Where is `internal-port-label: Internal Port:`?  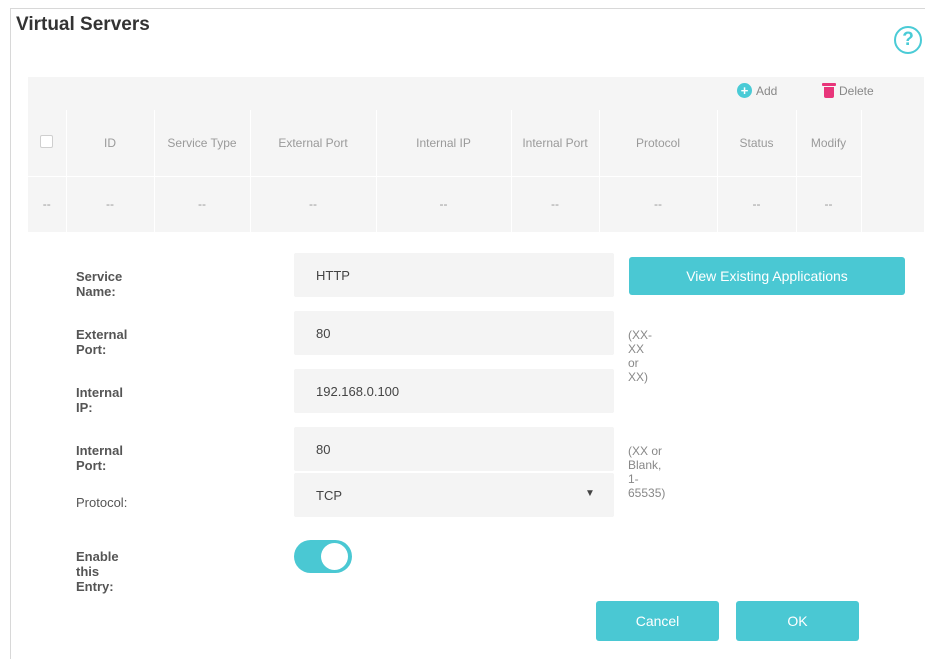 internal-port-label: Internal Port: is located at coordinates (99, 458).